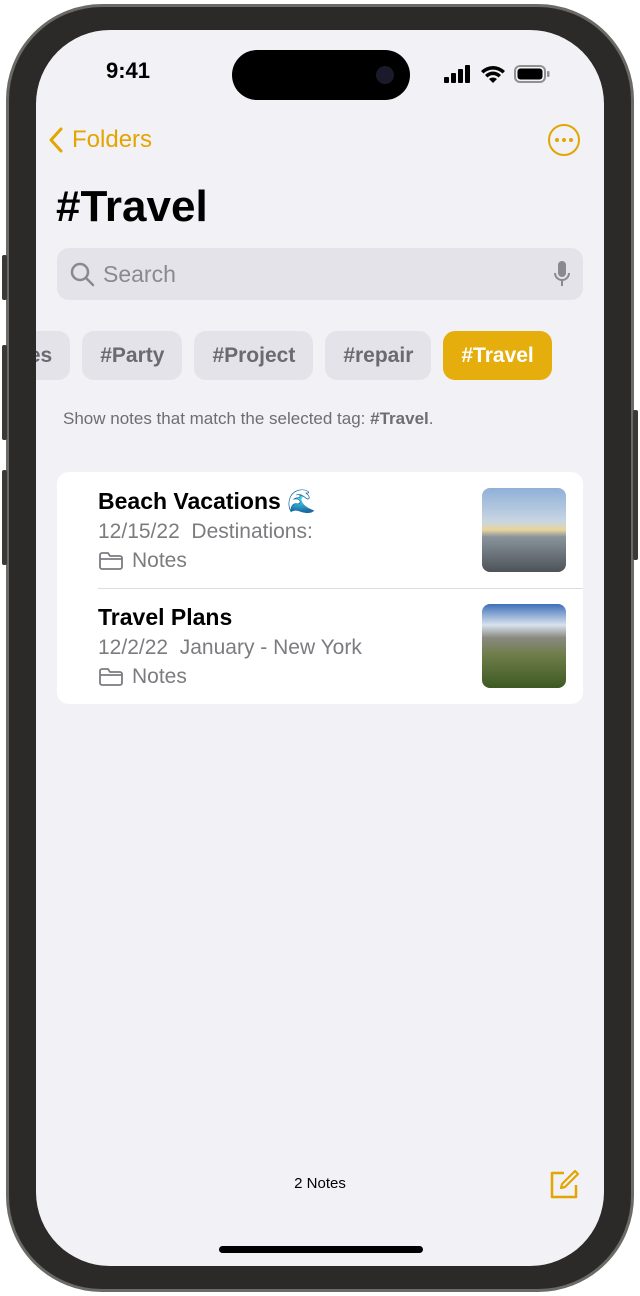  What do you see at coordinates (132, 206) in the screenshot?
I see `page-title: #Travel` at bounding box center [132, 206].